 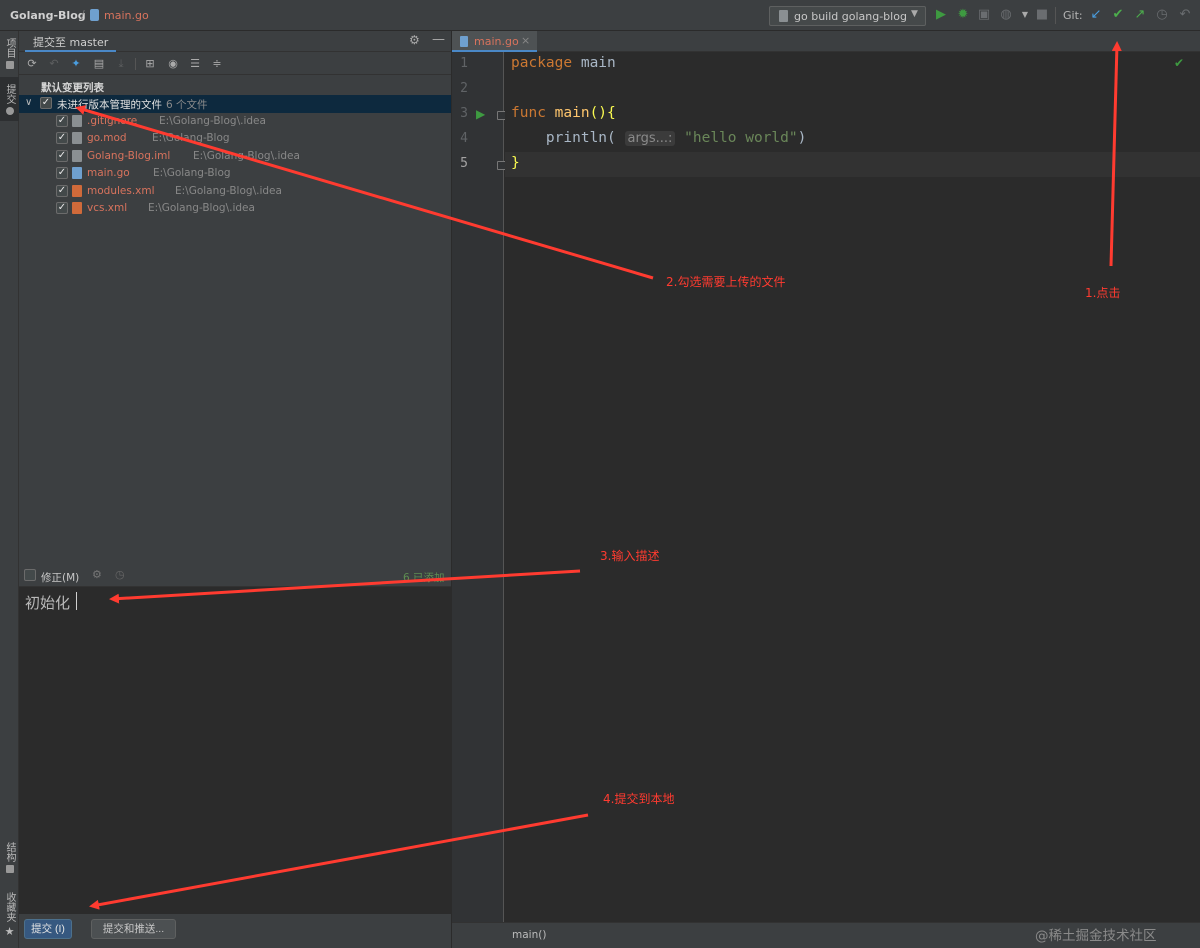 I want to click on expand-all-icon: ☰, so click(x=195, y=63).